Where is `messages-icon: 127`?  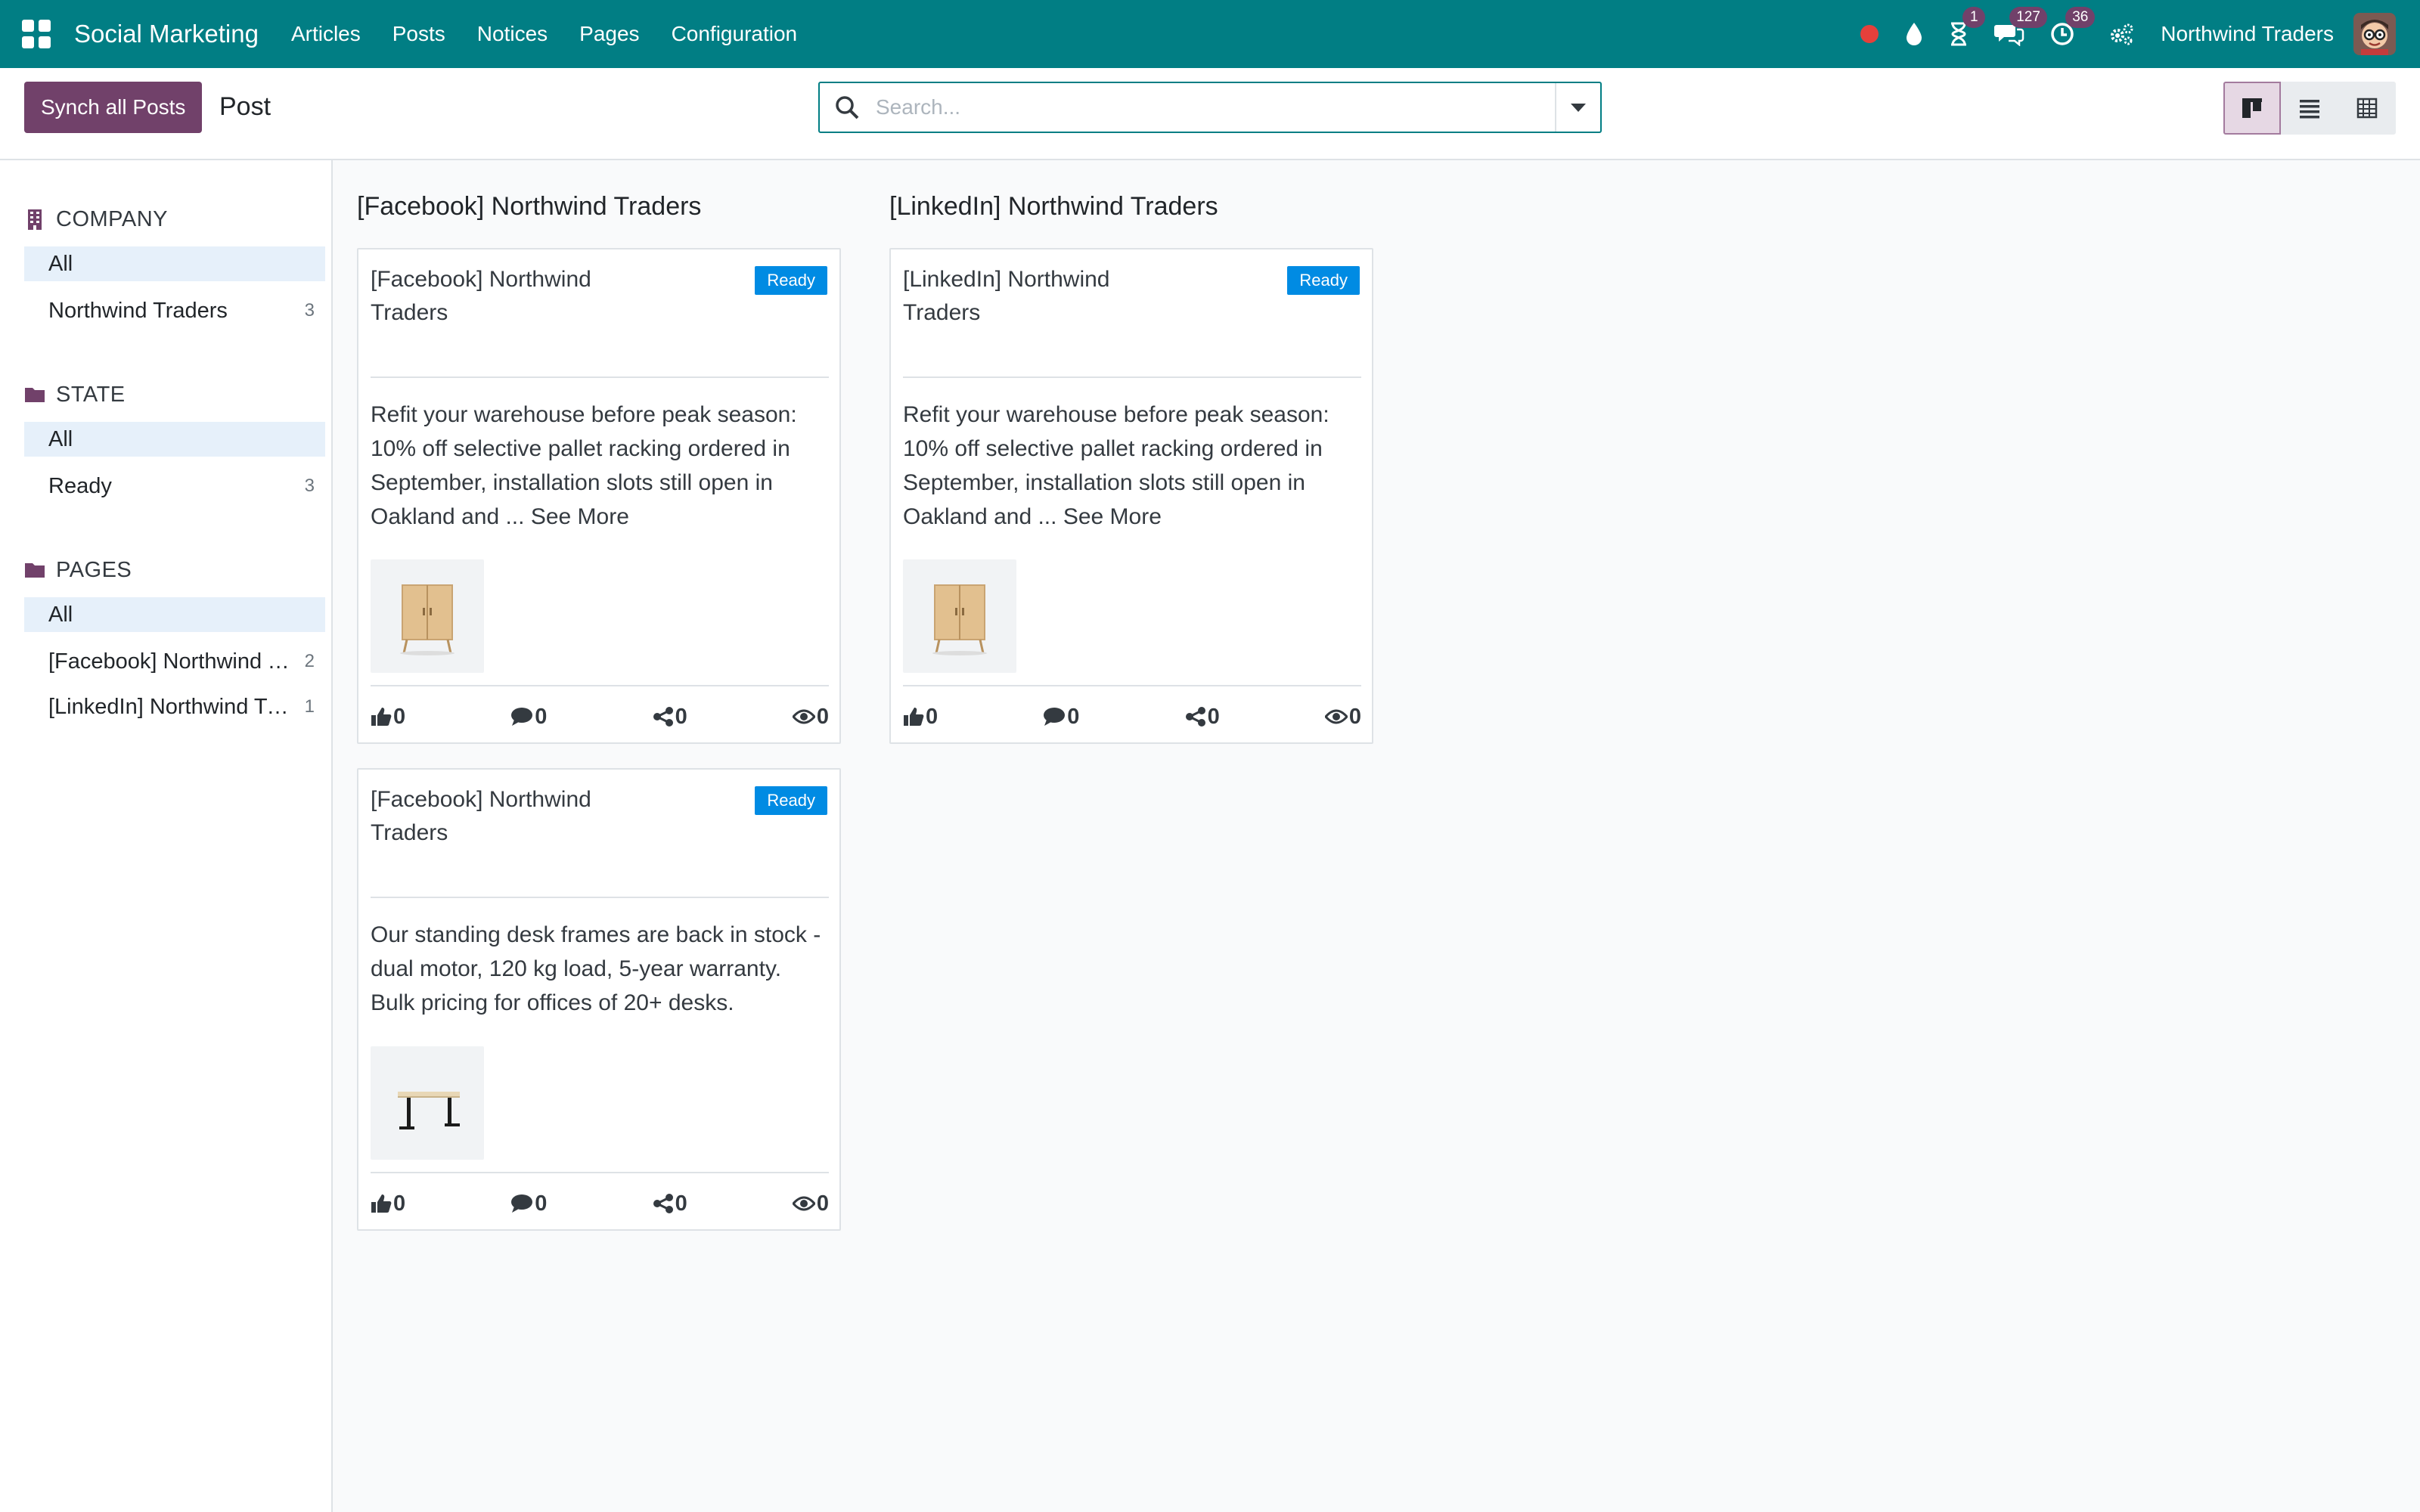
messages-icon: 127 is located at coordinates (2020, 26).